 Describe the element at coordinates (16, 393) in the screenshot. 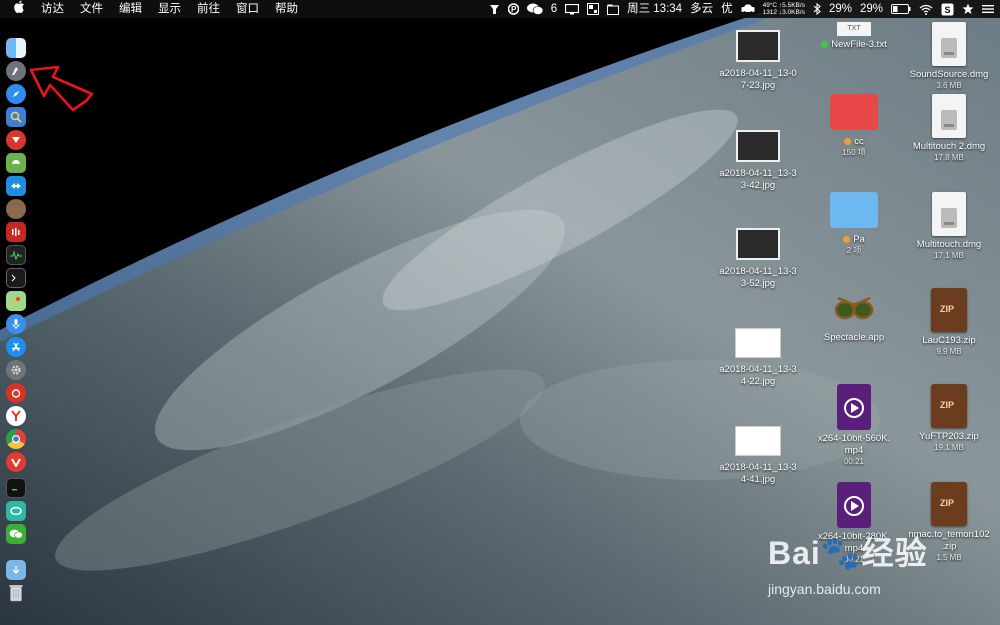

I see `netease-music-icon` at that location.